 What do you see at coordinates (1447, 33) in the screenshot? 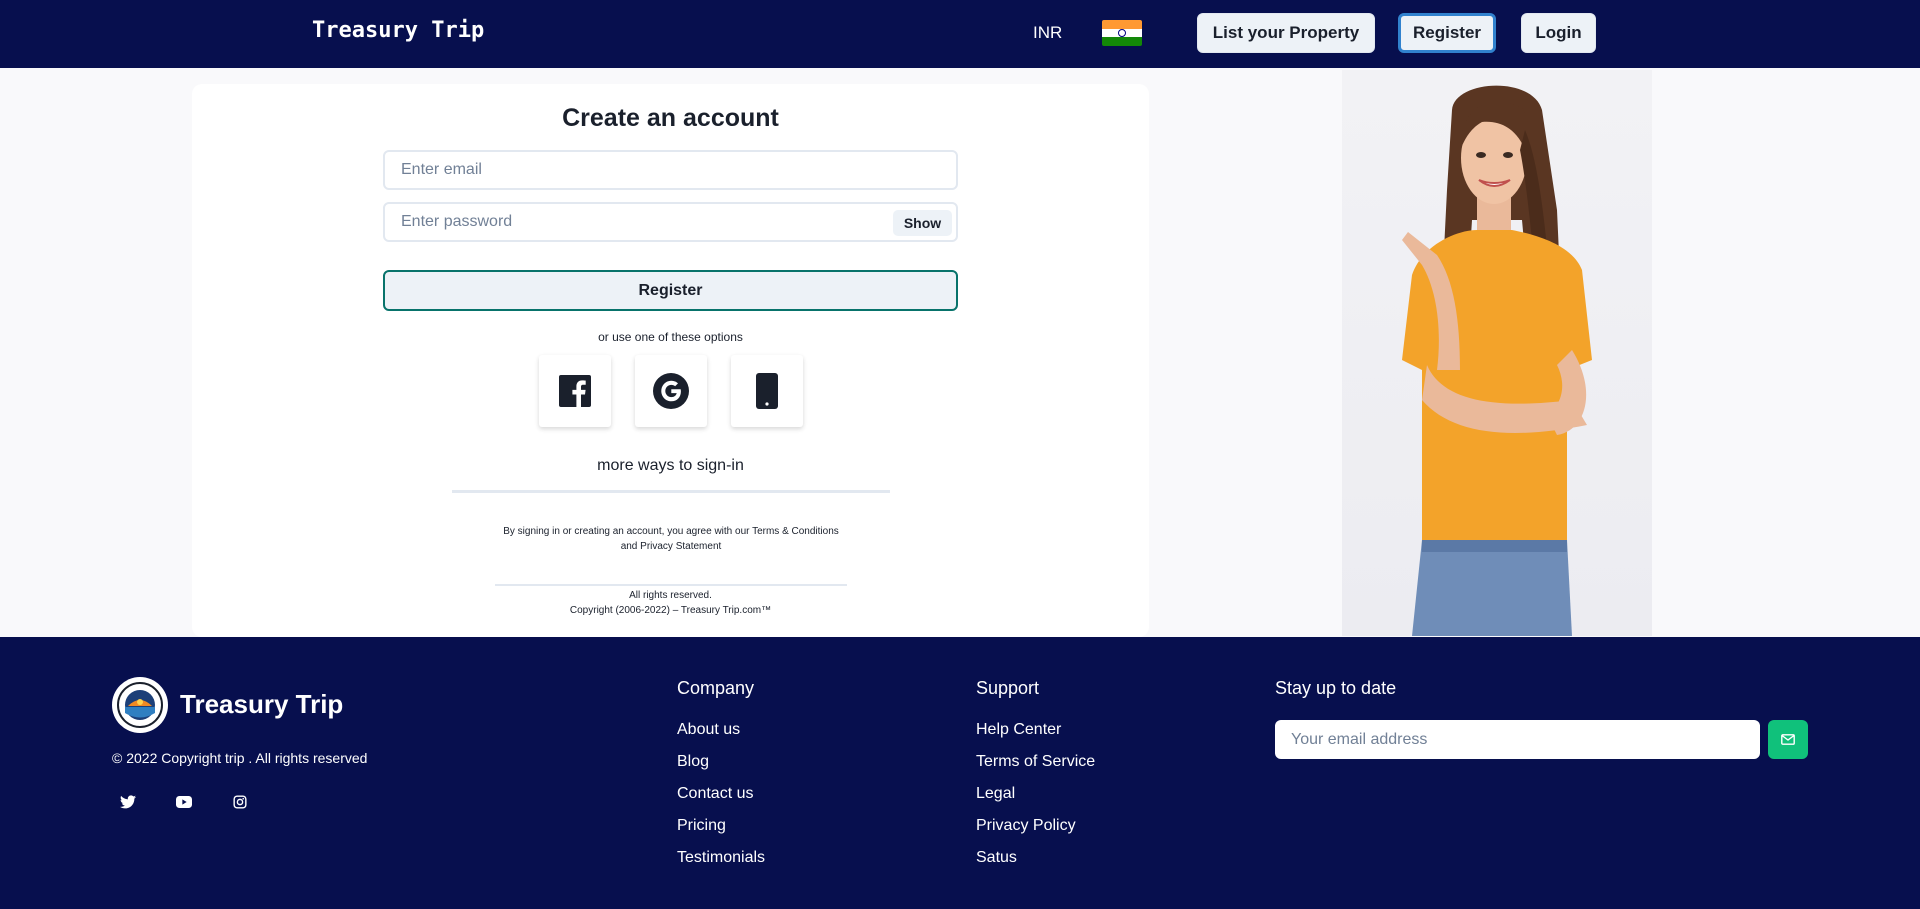
I see `header-register-button: Register` at bounding box center [1447, 33].